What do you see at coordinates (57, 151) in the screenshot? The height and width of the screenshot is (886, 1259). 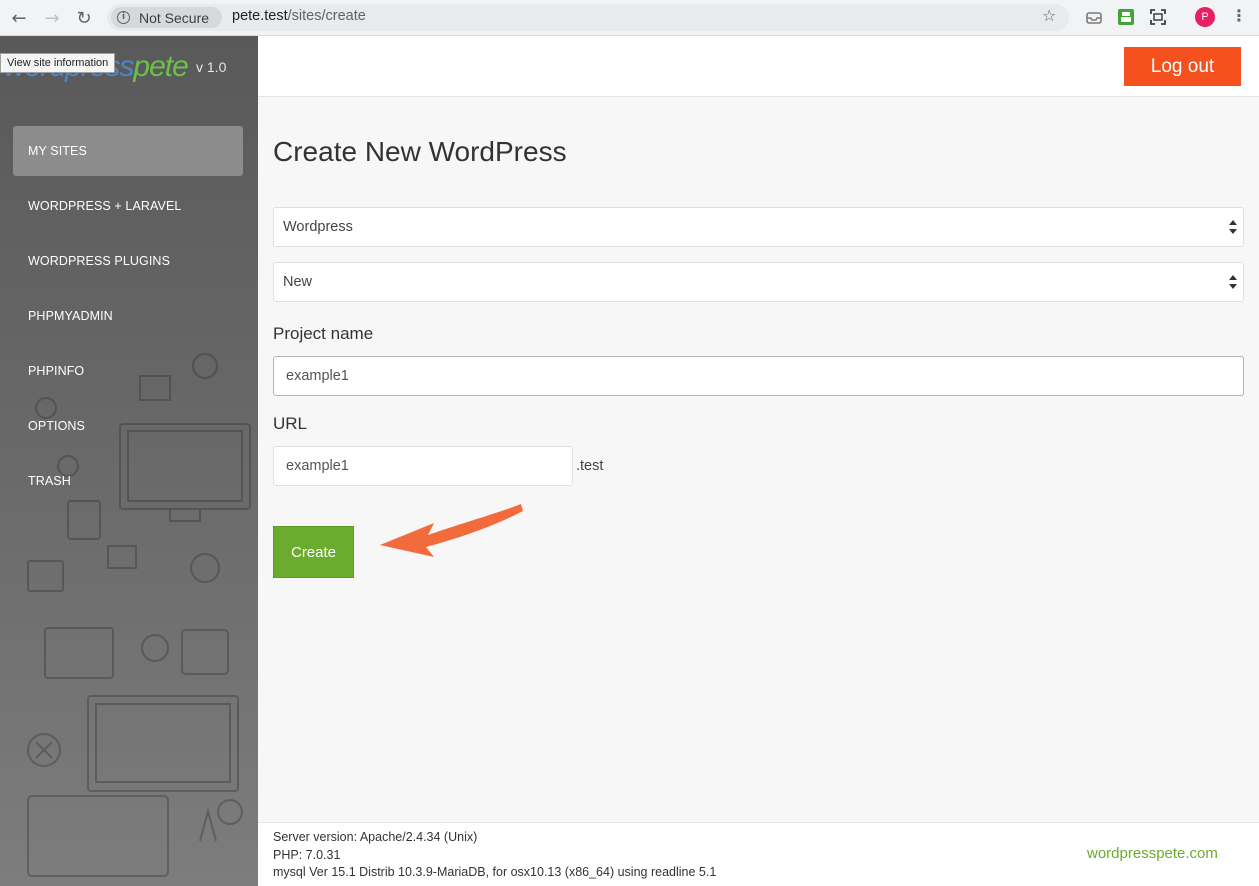 I see `sidebar-item-label: MY SITES` at bounding box center [57, 151].